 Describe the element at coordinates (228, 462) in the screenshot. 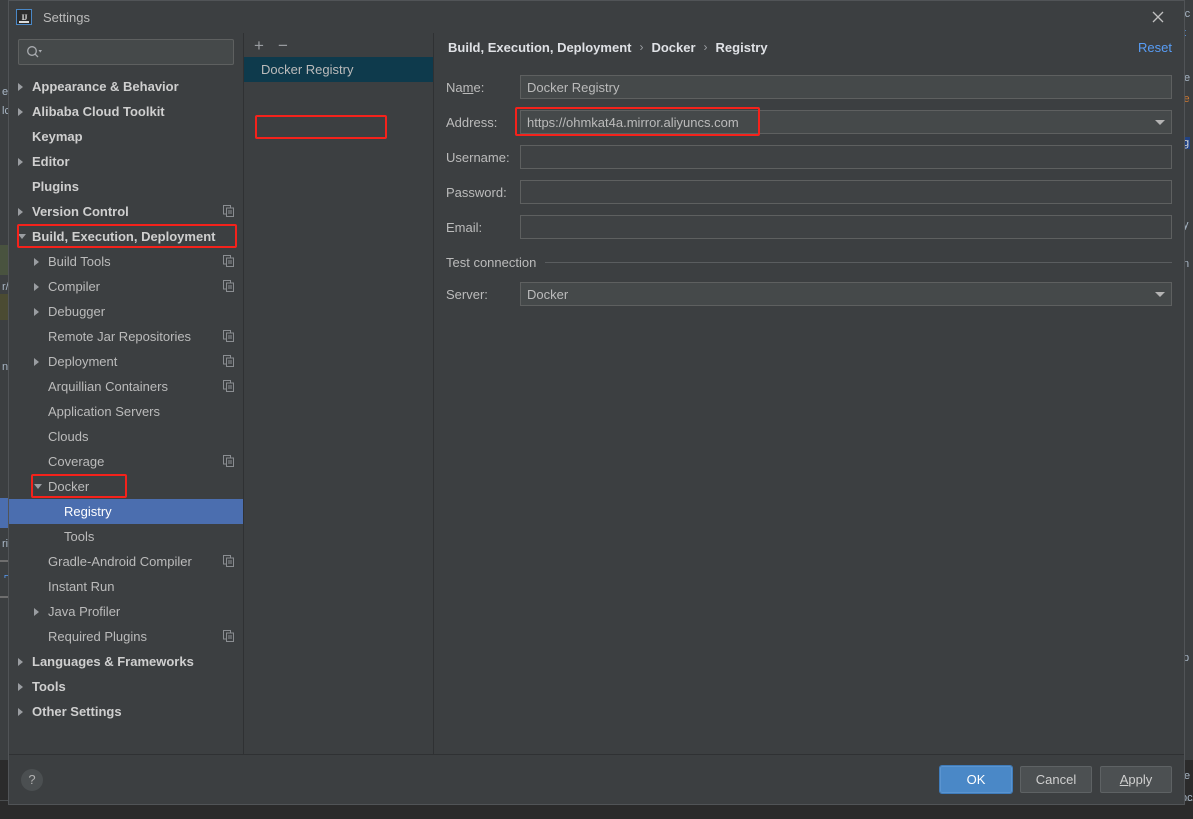

I see `copy-icon` at that location.